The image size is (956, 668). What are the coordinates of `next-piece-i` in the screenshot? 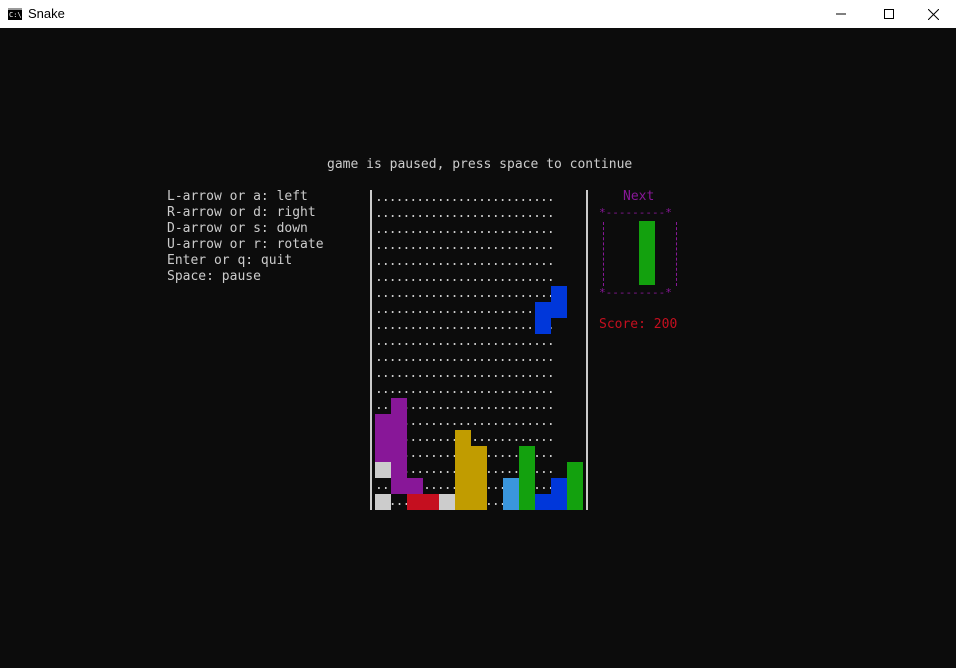 It's located at (647, 253).